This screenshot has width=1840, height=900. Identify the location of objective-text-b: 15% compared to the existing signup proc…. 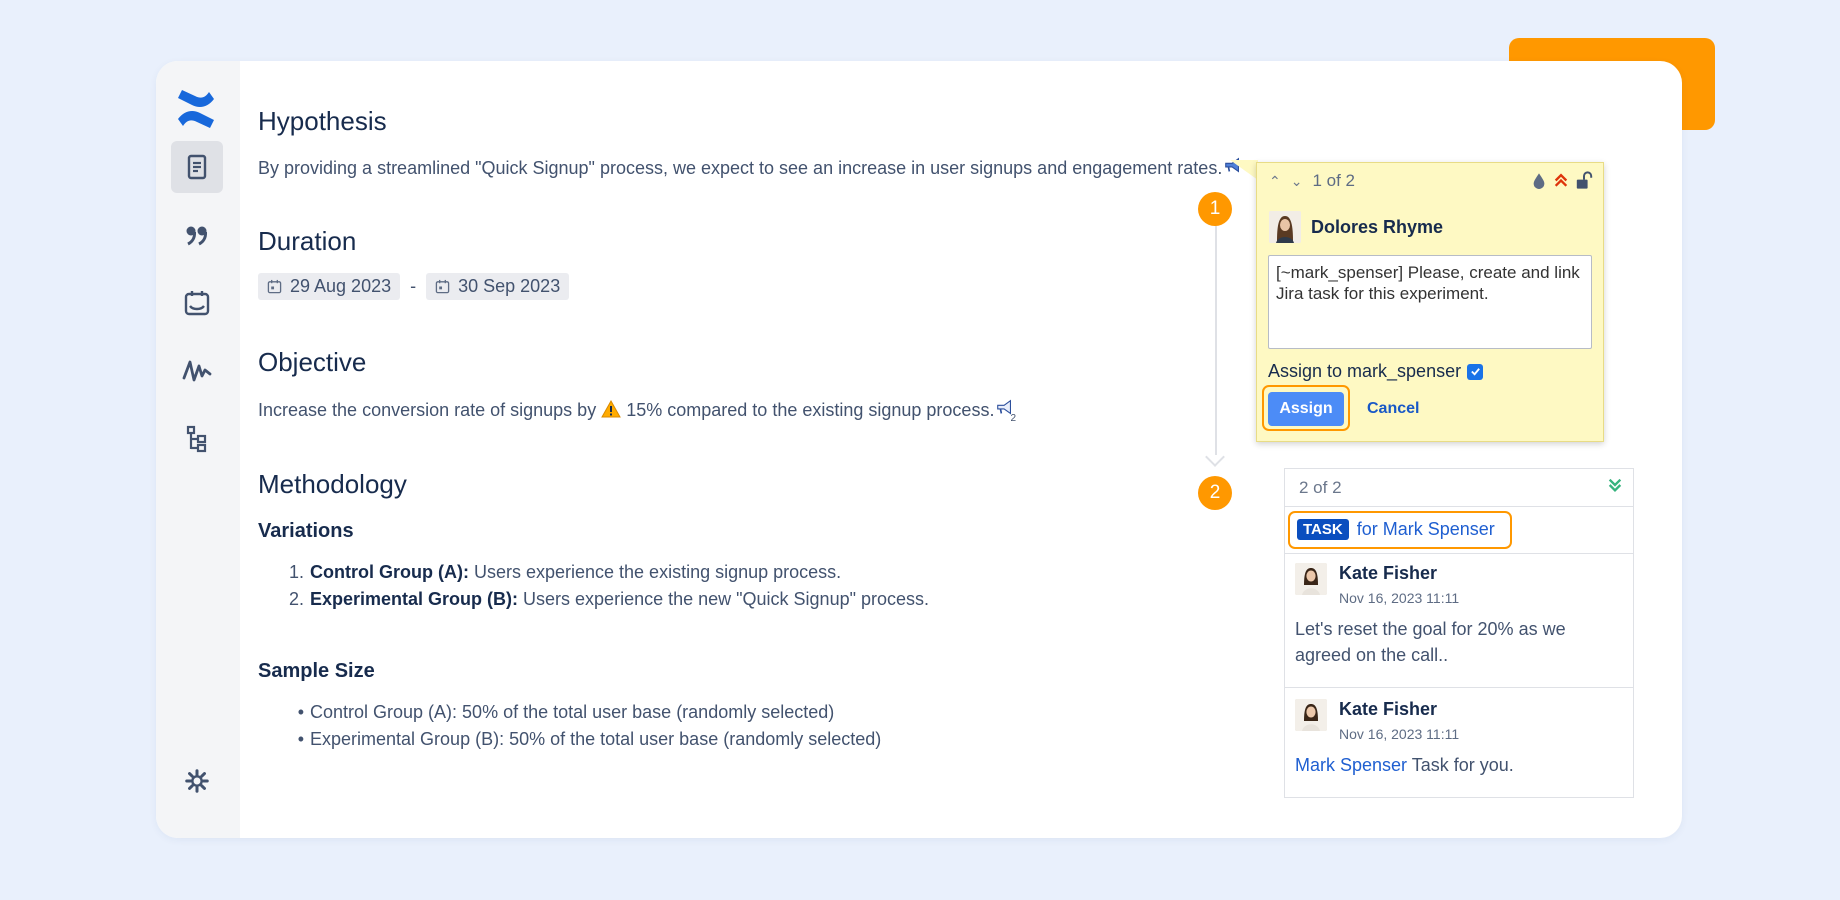
(810, 410).